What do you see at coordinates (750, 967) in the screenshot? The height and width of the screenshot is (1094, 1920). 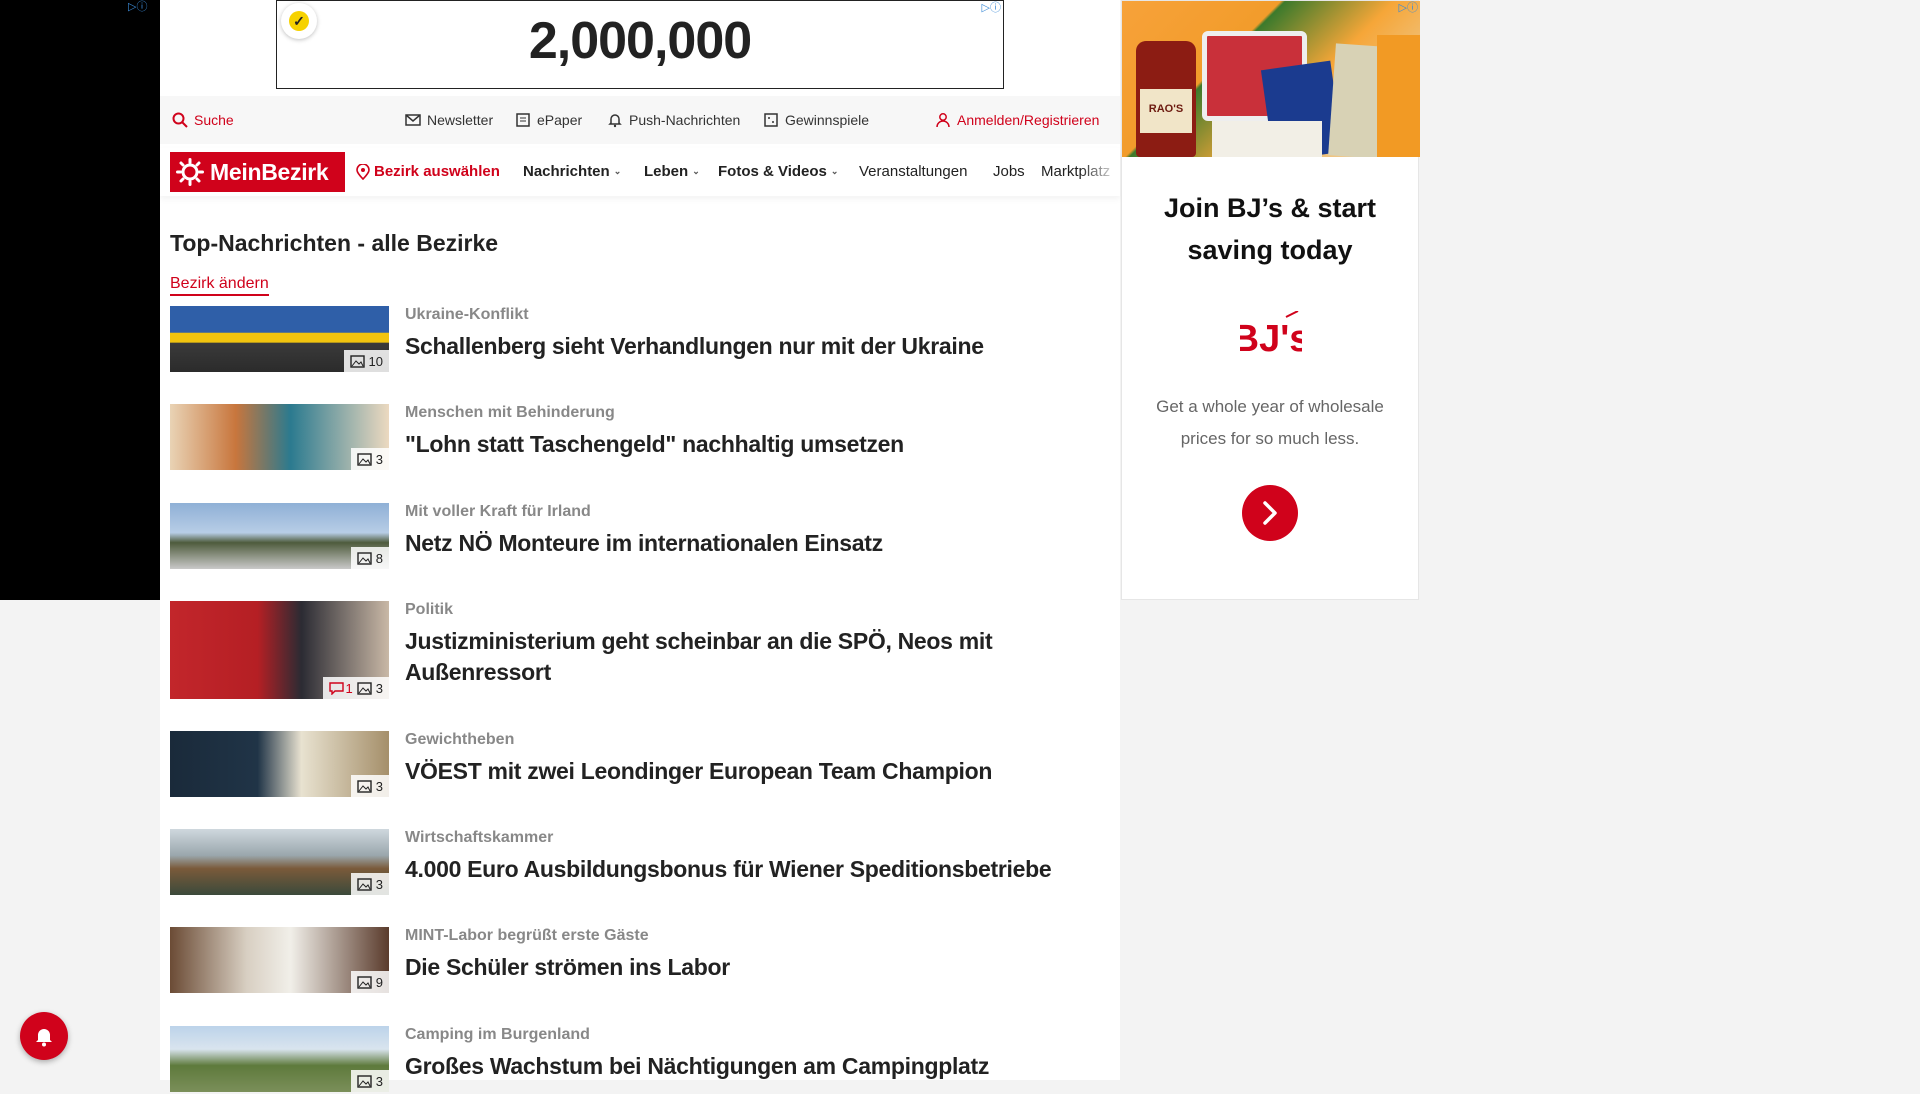 I see `article-headline: Die Schüler strömen ins Labor` at bounding box center [750, 967].